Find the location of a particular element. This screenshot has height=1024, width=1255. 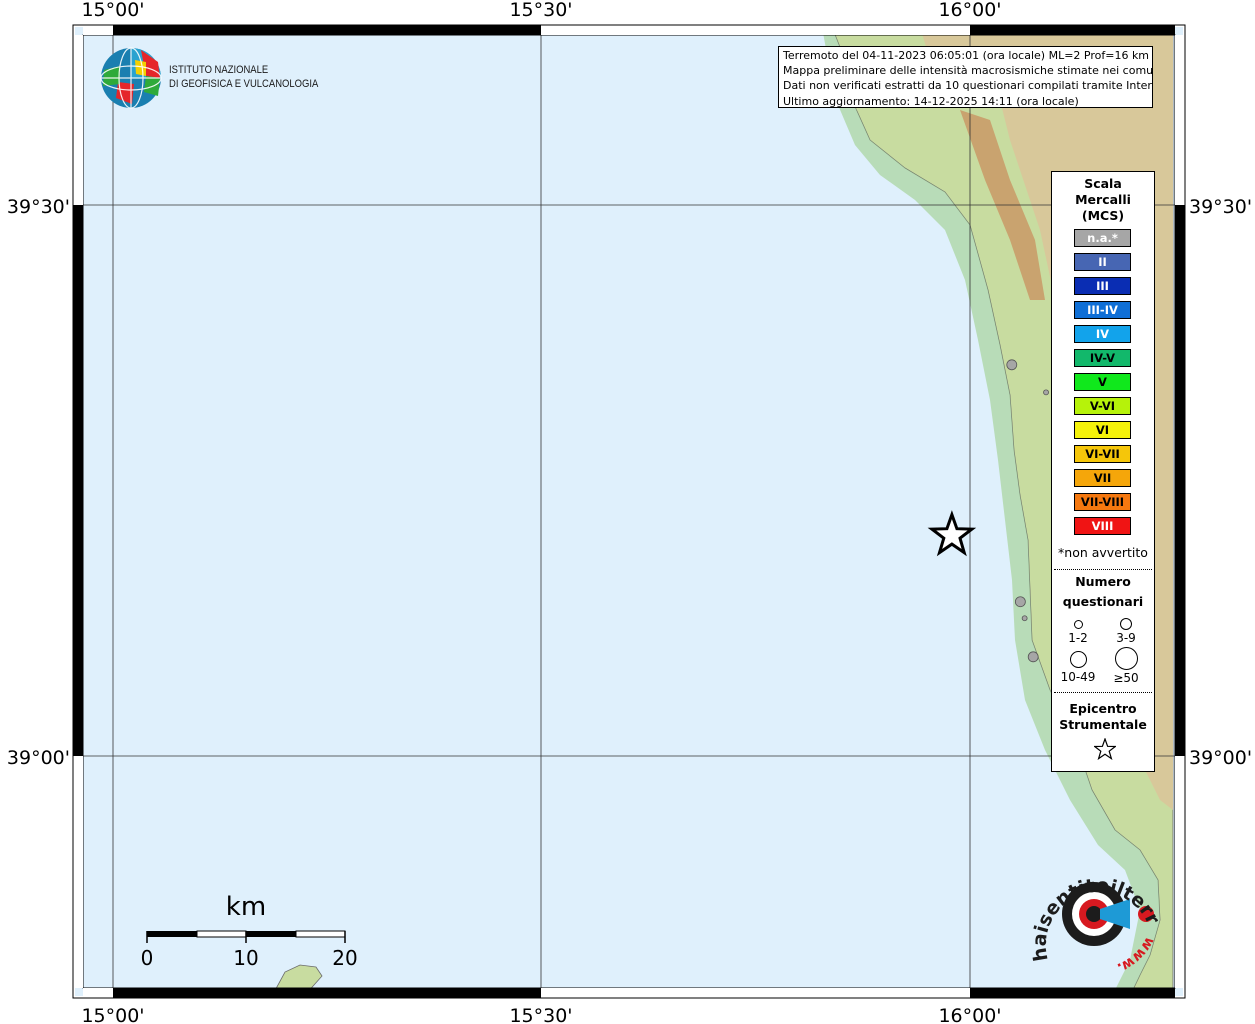

legend-title: Scala Mercalli (MCS) is located at coordinates (1103, 200).